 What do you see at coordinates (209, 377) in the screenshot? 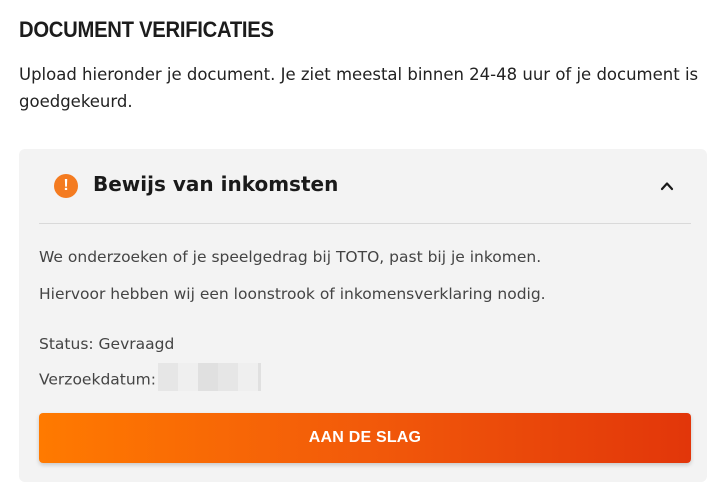
I see `redacted-date` at bounding box center [209, 377].